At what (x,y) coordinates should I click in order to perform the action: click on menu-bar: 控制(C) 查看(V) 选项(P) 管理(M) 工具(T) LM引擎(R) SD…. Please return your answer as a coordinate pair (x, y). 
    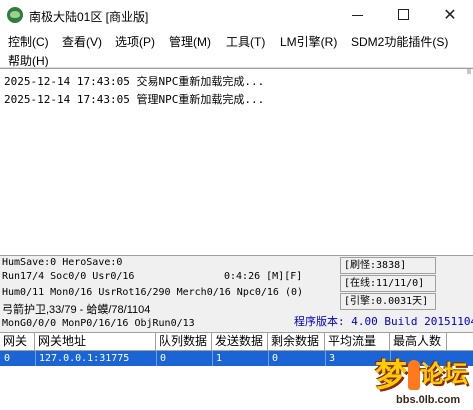
    Looking at the image, I should click on (236, 49).